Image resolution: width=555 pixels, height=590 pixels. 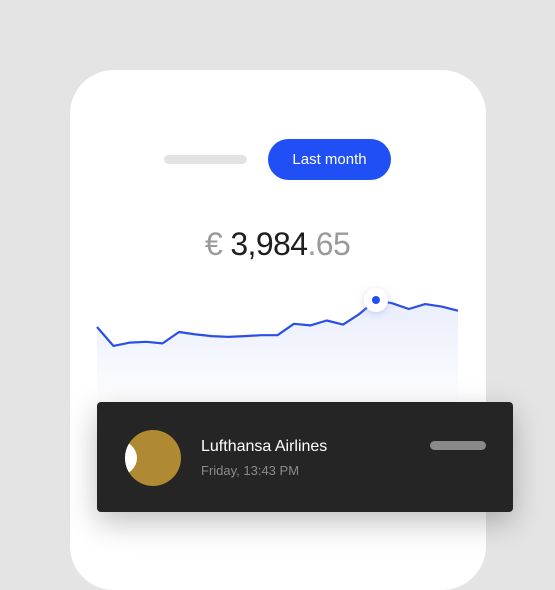 I want to click on chart-area-fill, so click(x=277, y=352).